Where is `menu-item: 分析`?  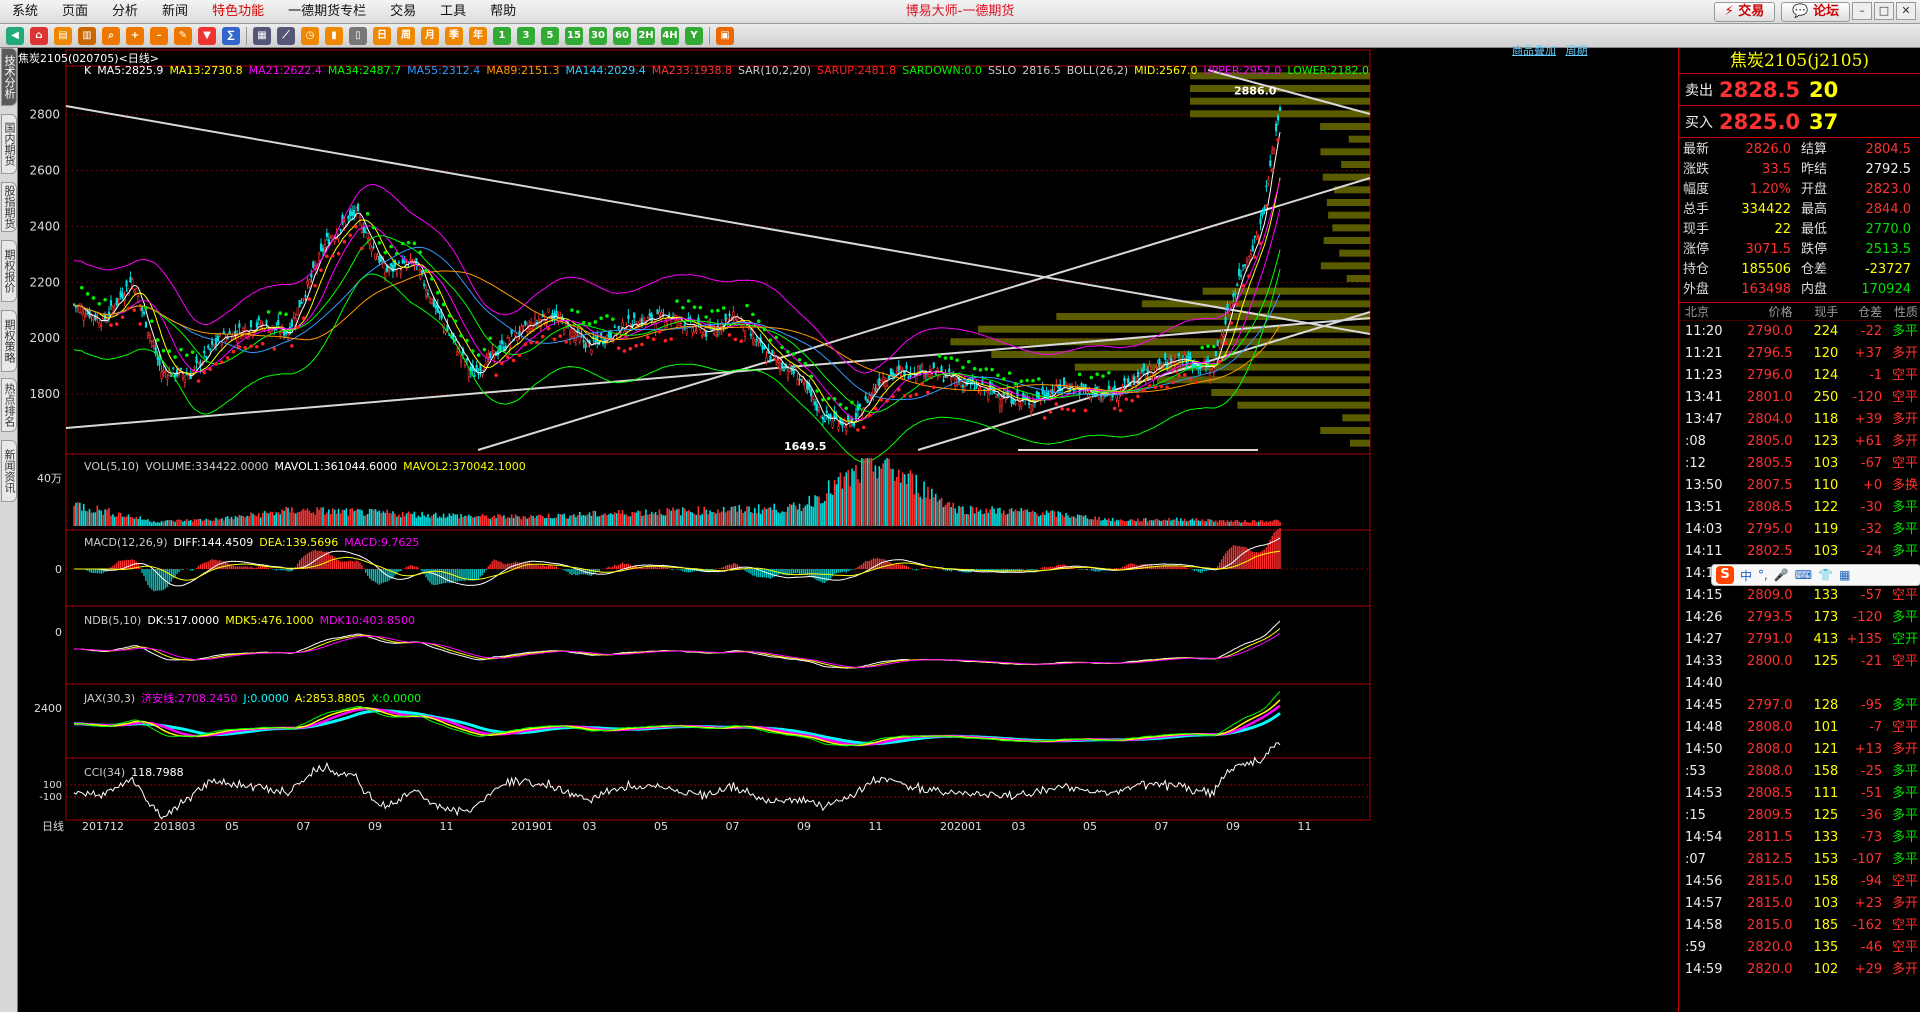 menu-item: 分析 is located at coordinates (125, 12).